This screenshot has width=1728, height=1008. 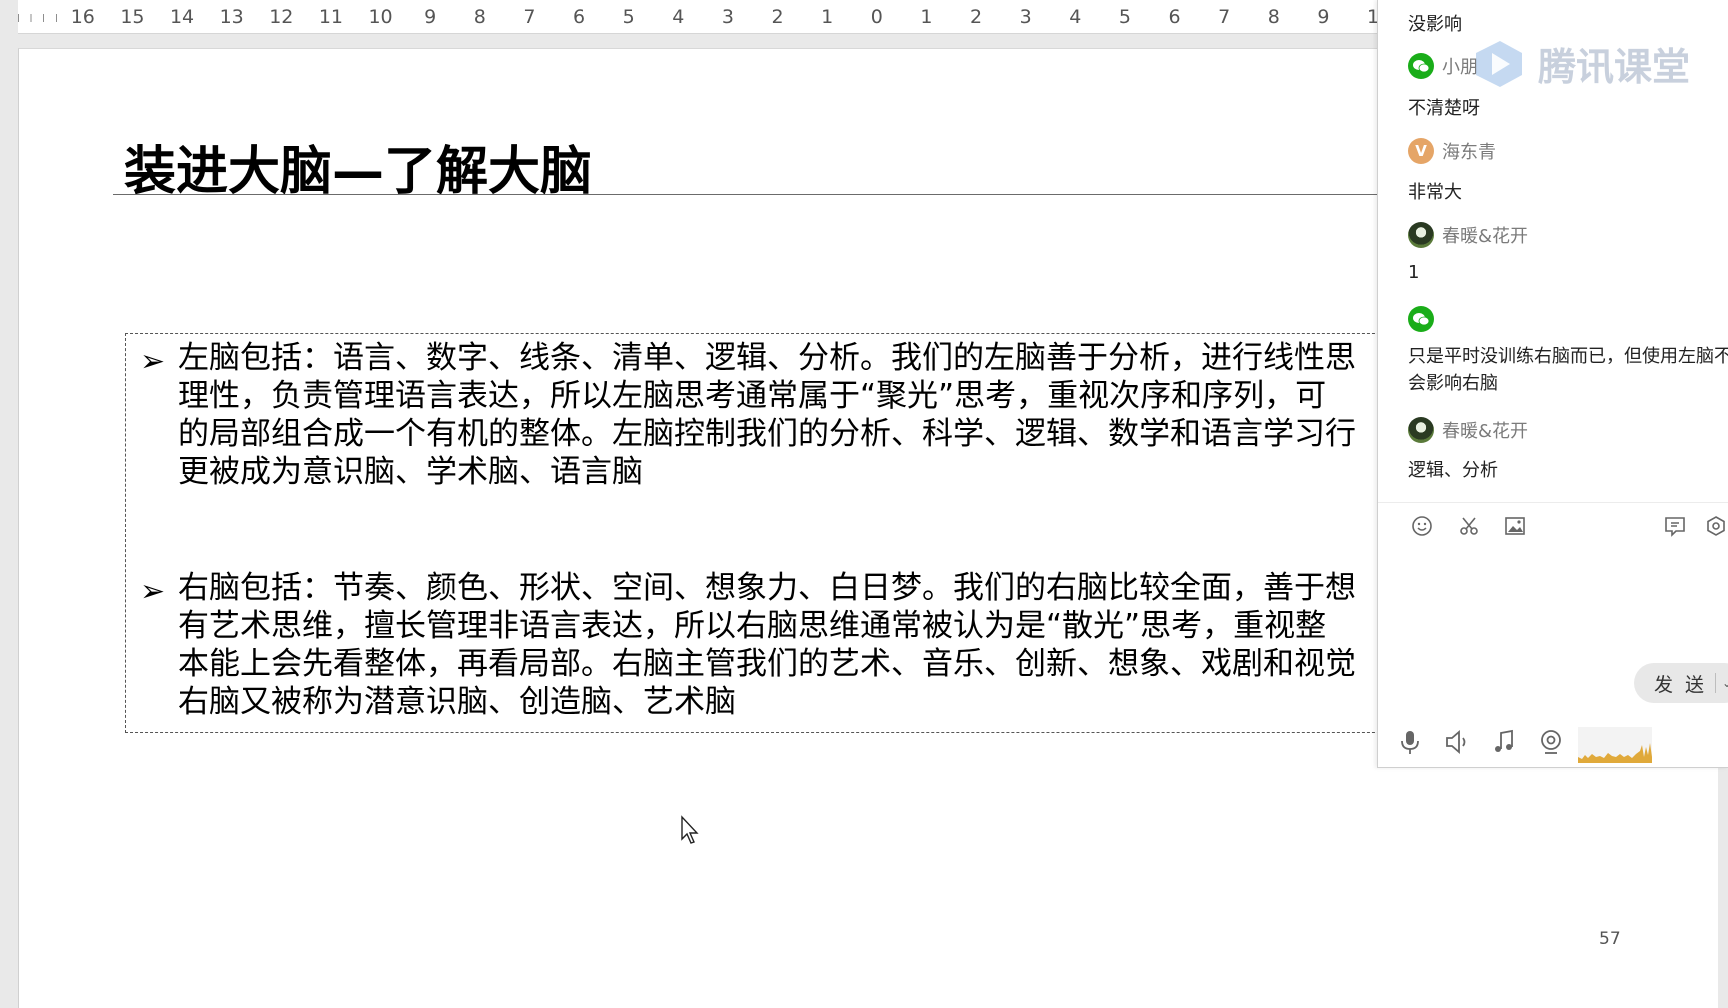 What do you see at coordinates (1504, 742) in the screenshot?
I see `music-icon` at bounding box center [1504, 742].